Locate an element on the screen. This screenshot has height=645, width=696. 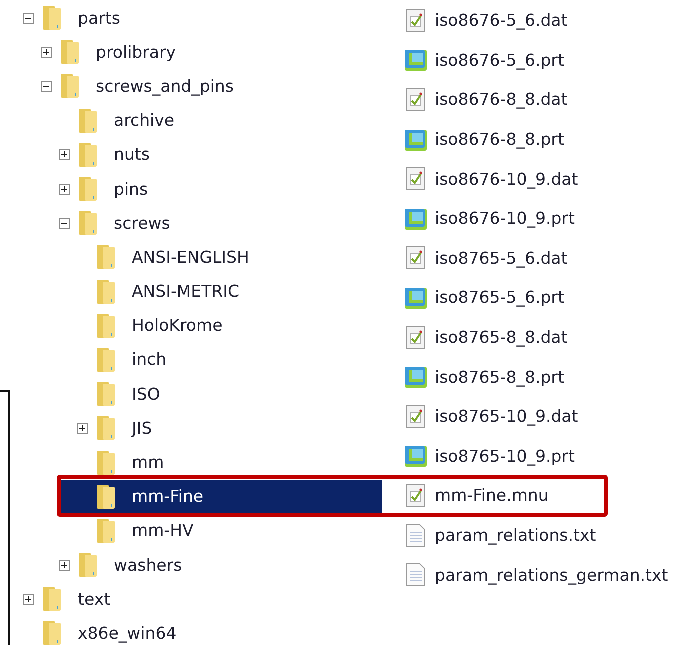
folder-name: screws_and_pins is located at coordinates (165, 86).